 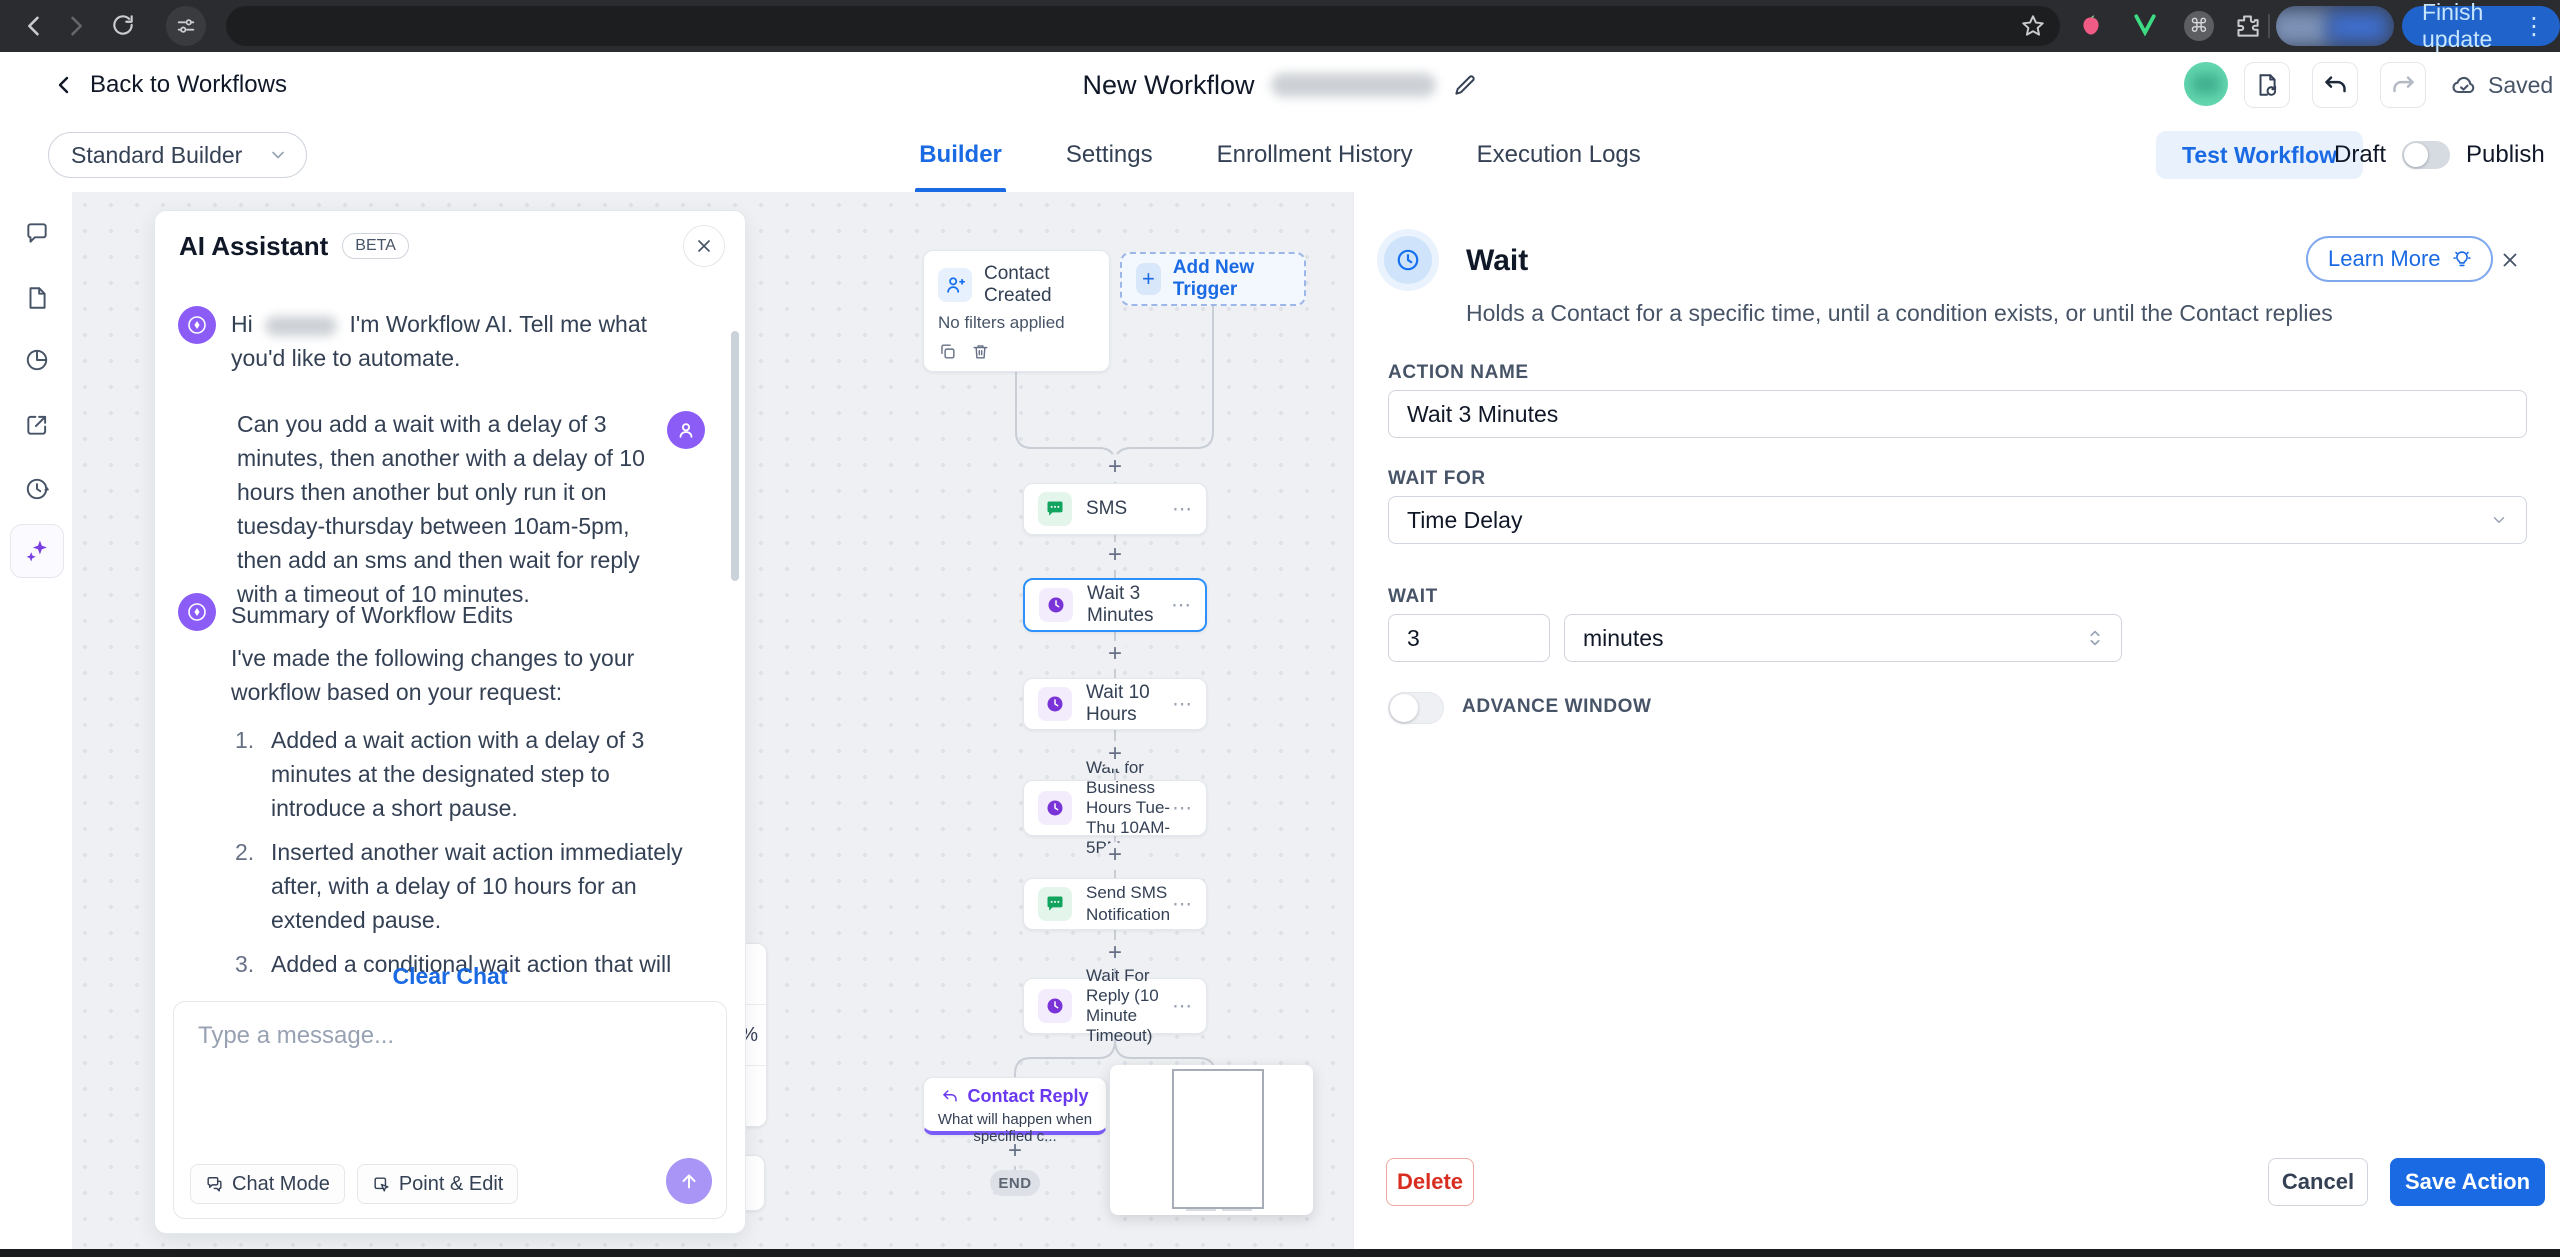 What do you see at coordinates (735, 456) in the screenshot?
I see `assistant-scrollbar` at bounding box center [735, 456].